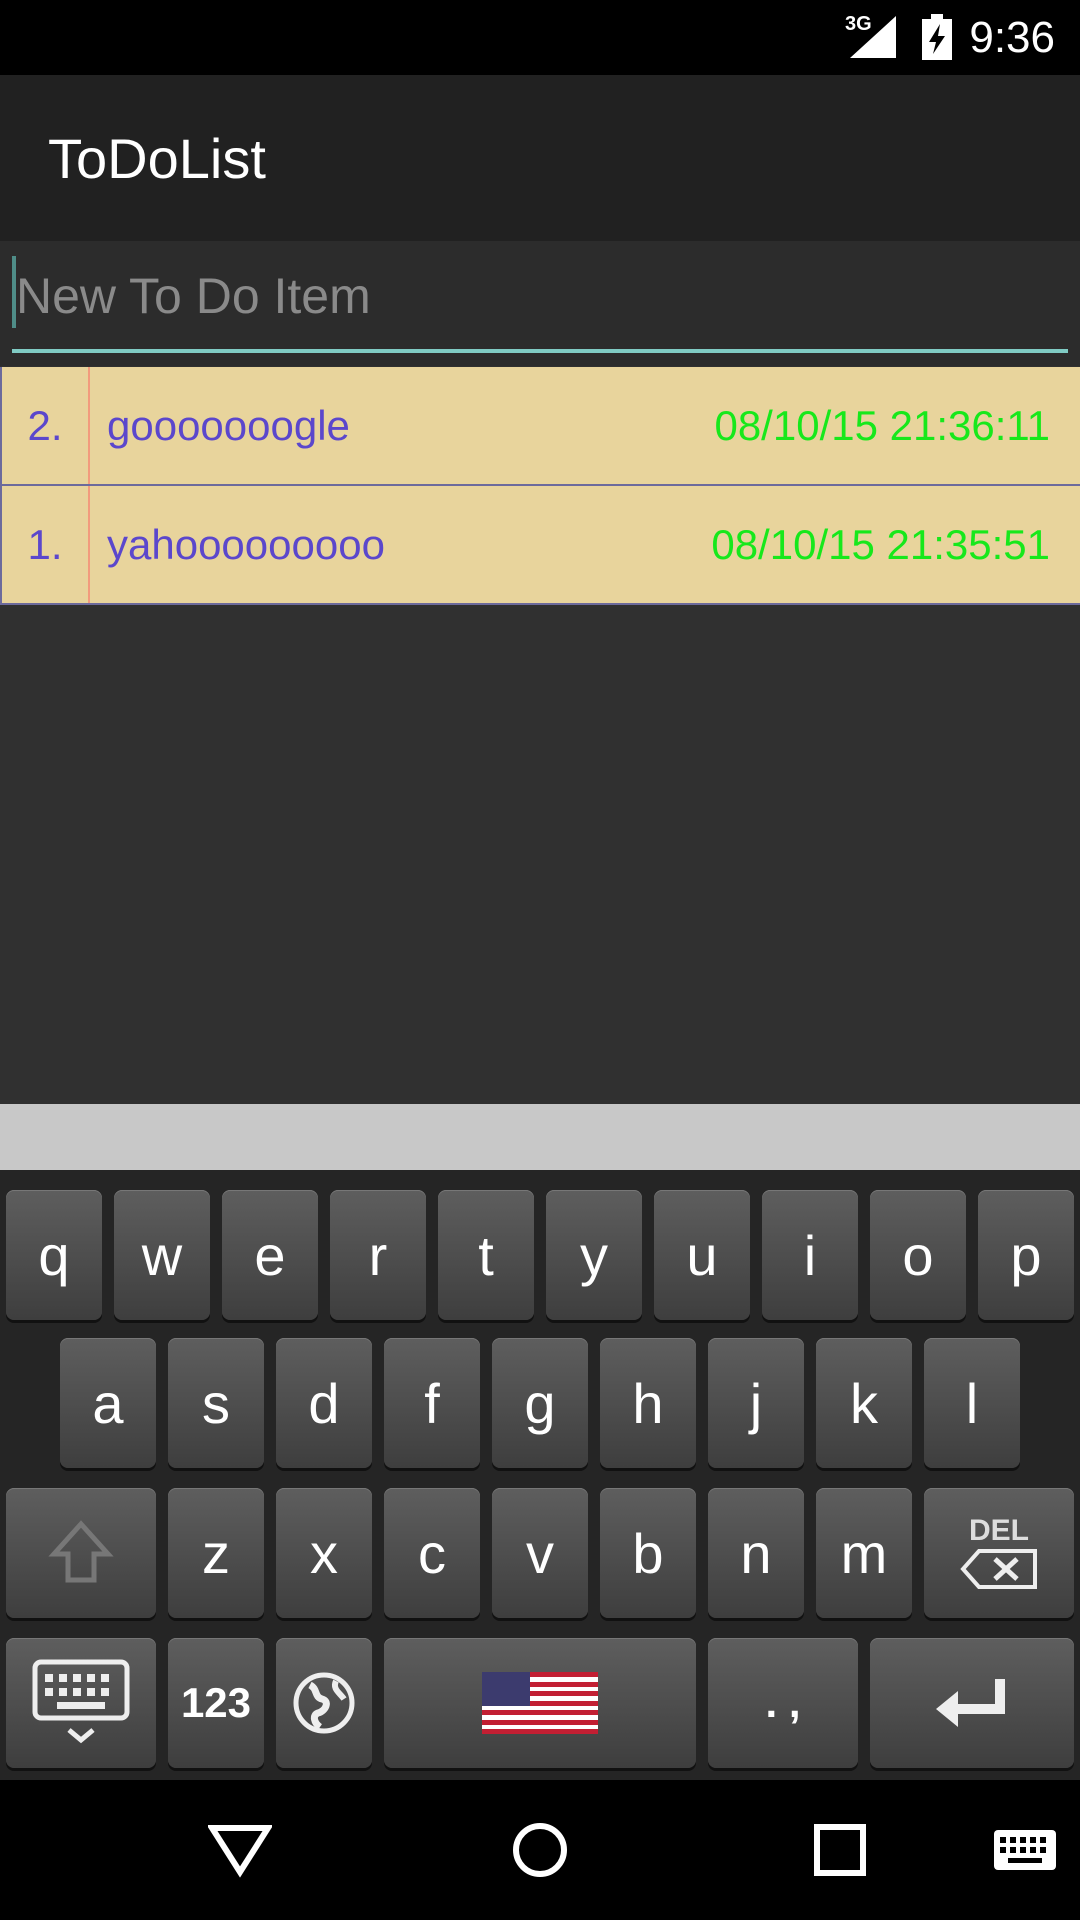 The width and height of the screenshot is (1080, 1920). I want to click on key-e: e, so click(270, 1255).